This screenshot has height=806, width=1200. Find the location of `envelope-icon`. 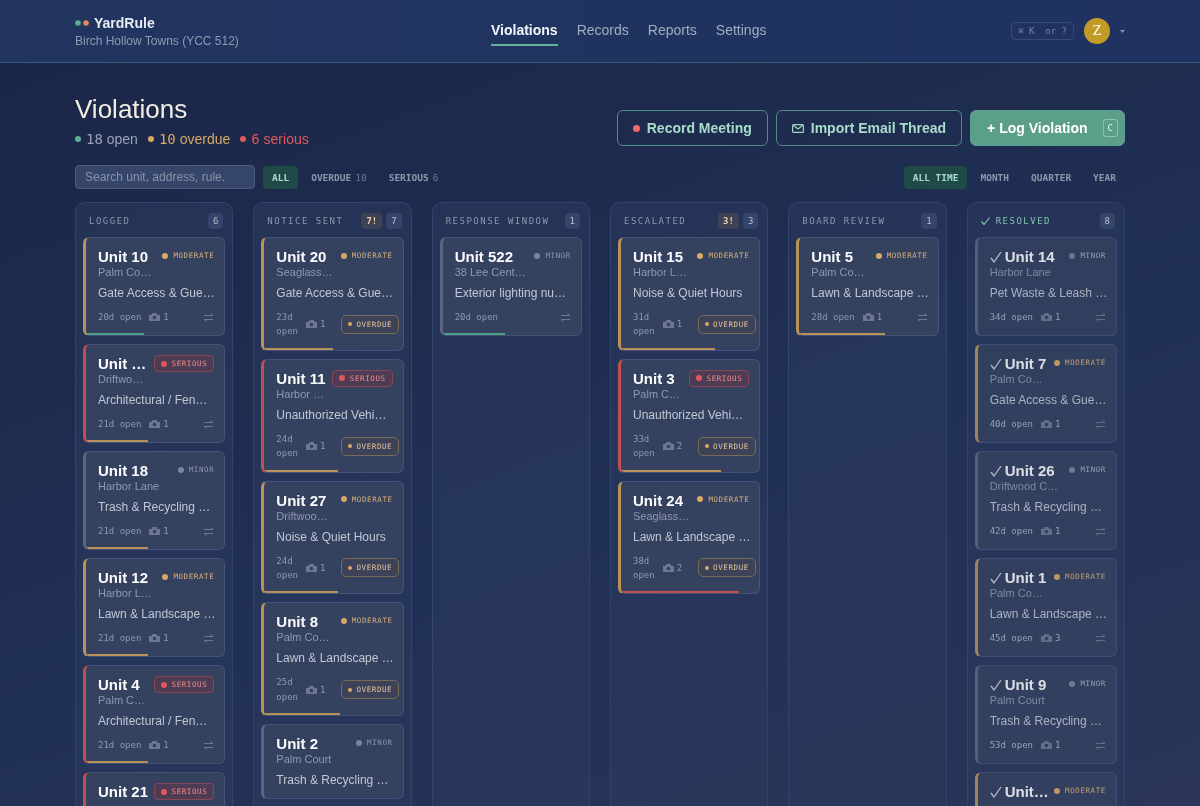

envelope-icon is located at coordinates (797, 128).